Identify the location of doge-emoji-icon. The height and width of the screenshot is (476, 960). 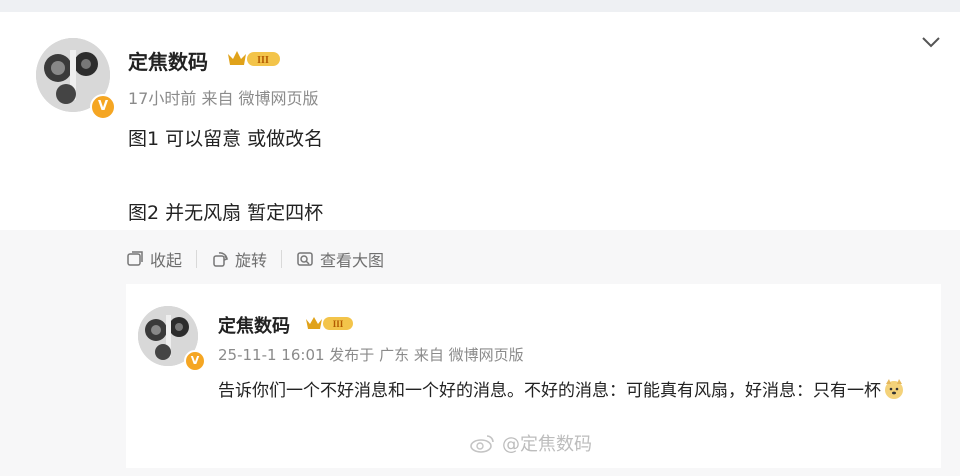
(894, 389).